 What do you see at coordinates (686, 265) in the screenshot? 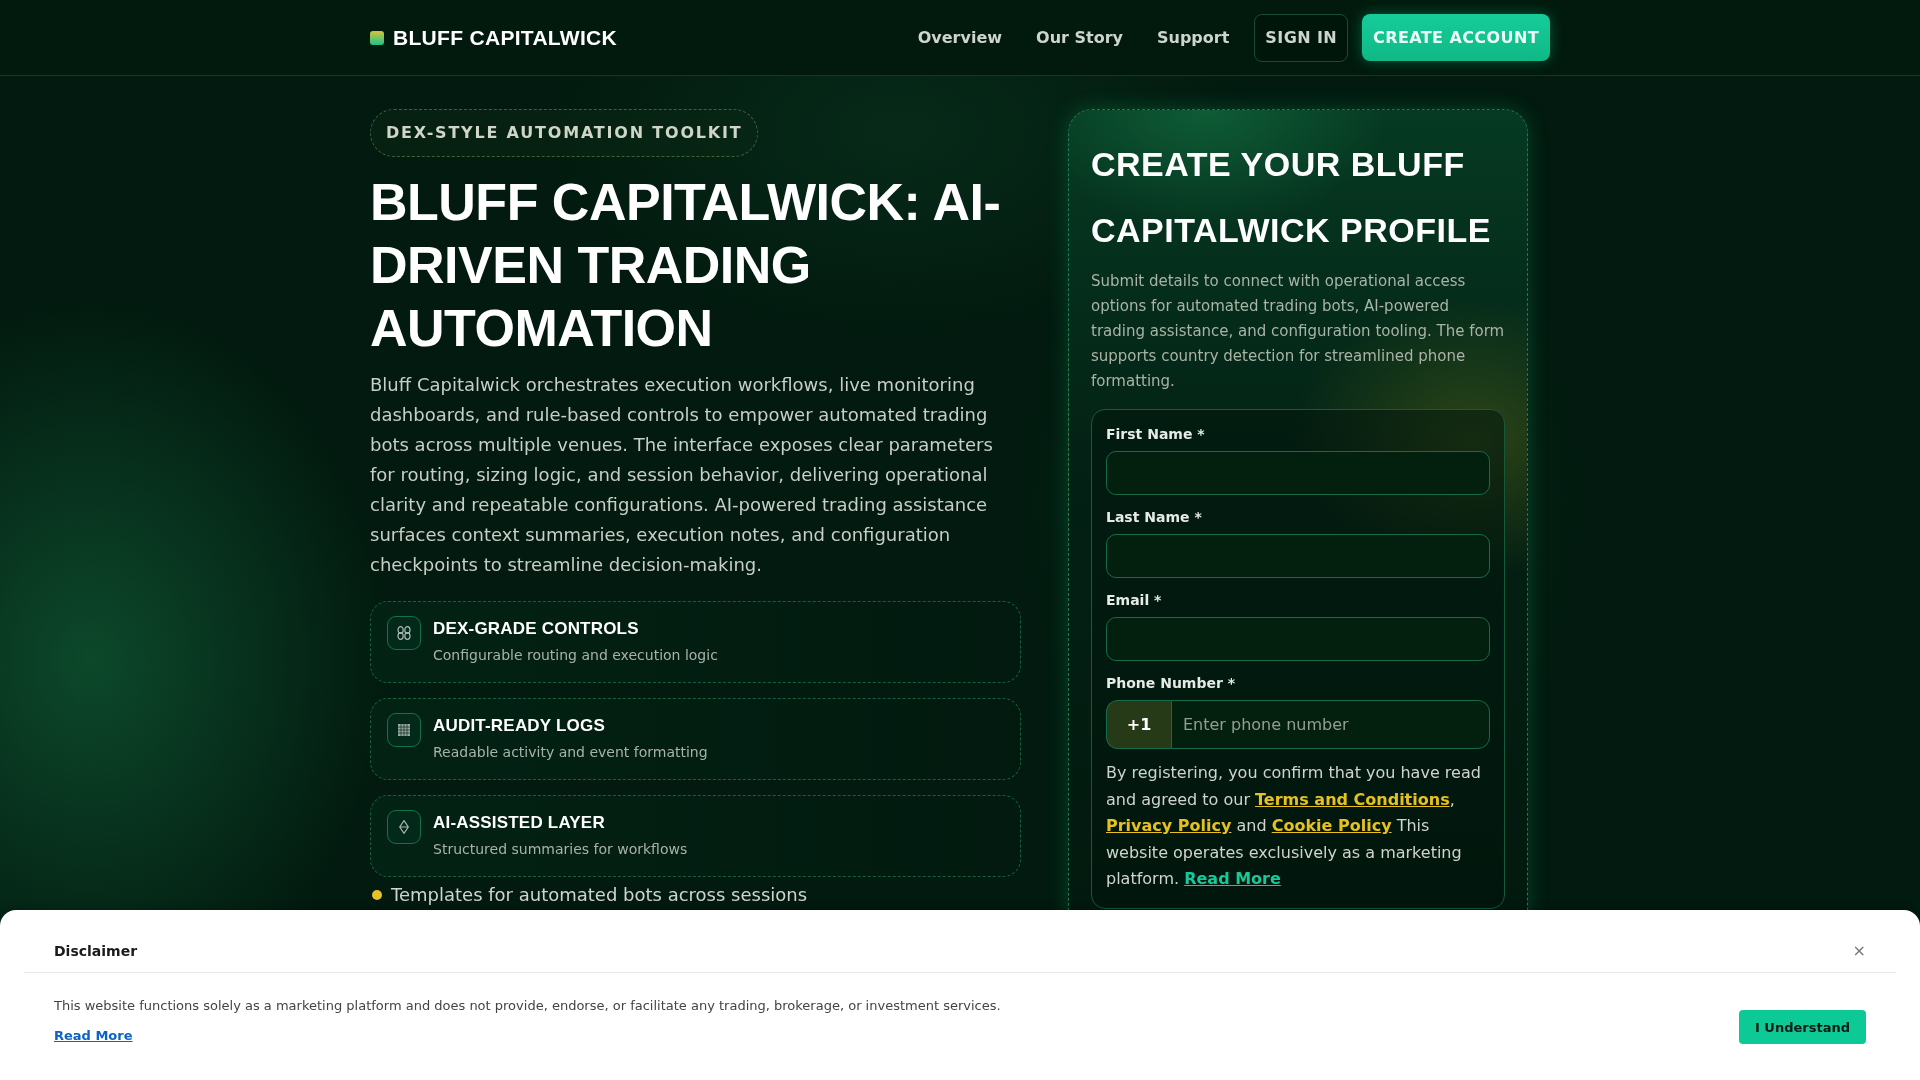
I see `hero-title: BLUFF CAPITALWICK: AI-DRIVEN TRADING AUTOMATION` at bounding box center [686, 265].